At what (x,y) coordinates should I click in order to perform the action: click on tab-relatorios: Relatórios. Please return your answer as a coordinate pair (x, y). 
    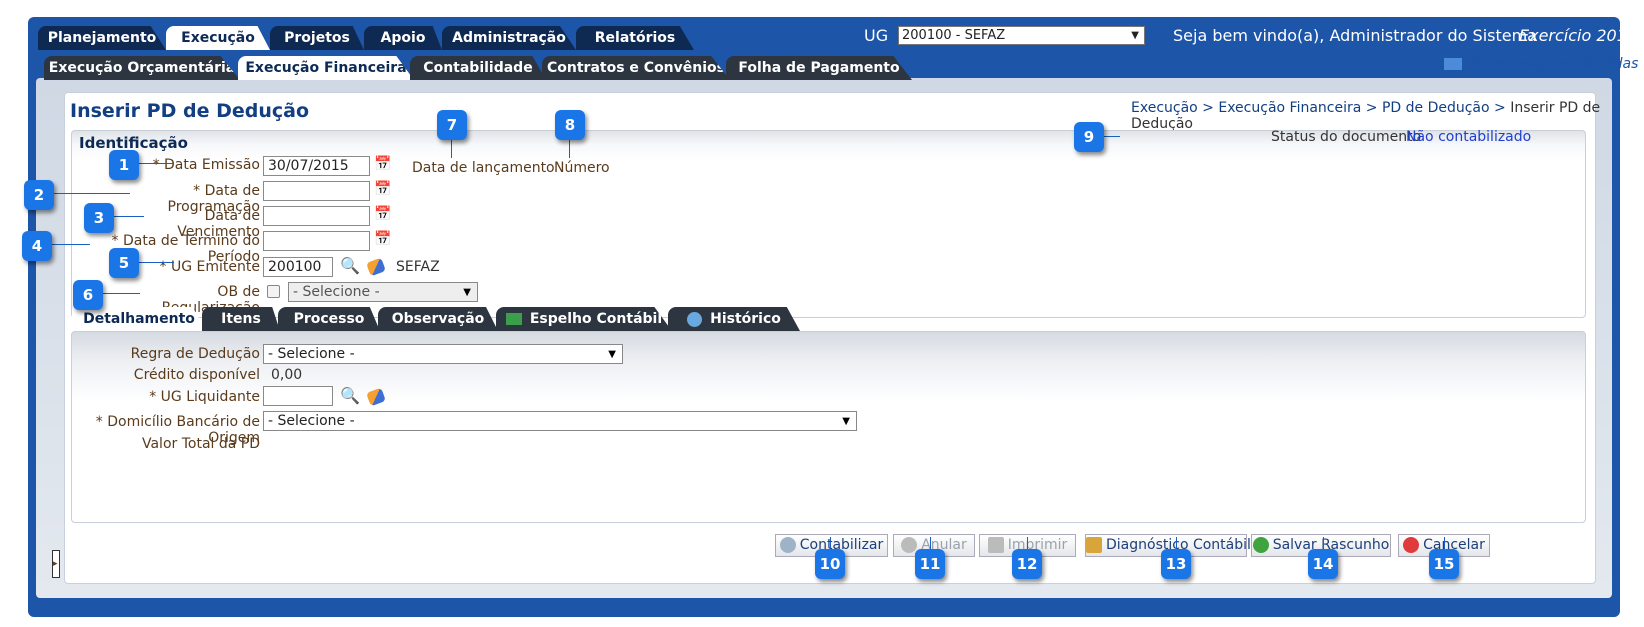
    Looking at the image, I should click on (635, 38).